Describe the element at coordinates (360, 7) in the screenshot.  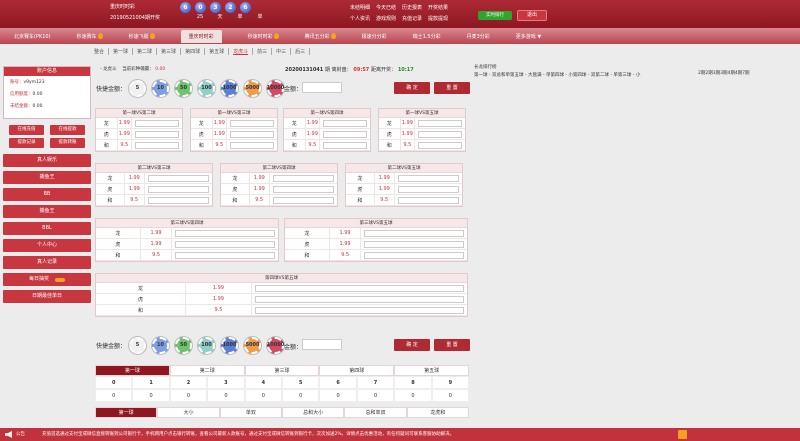
I see `link-unsettled: 未结明细` at that location.